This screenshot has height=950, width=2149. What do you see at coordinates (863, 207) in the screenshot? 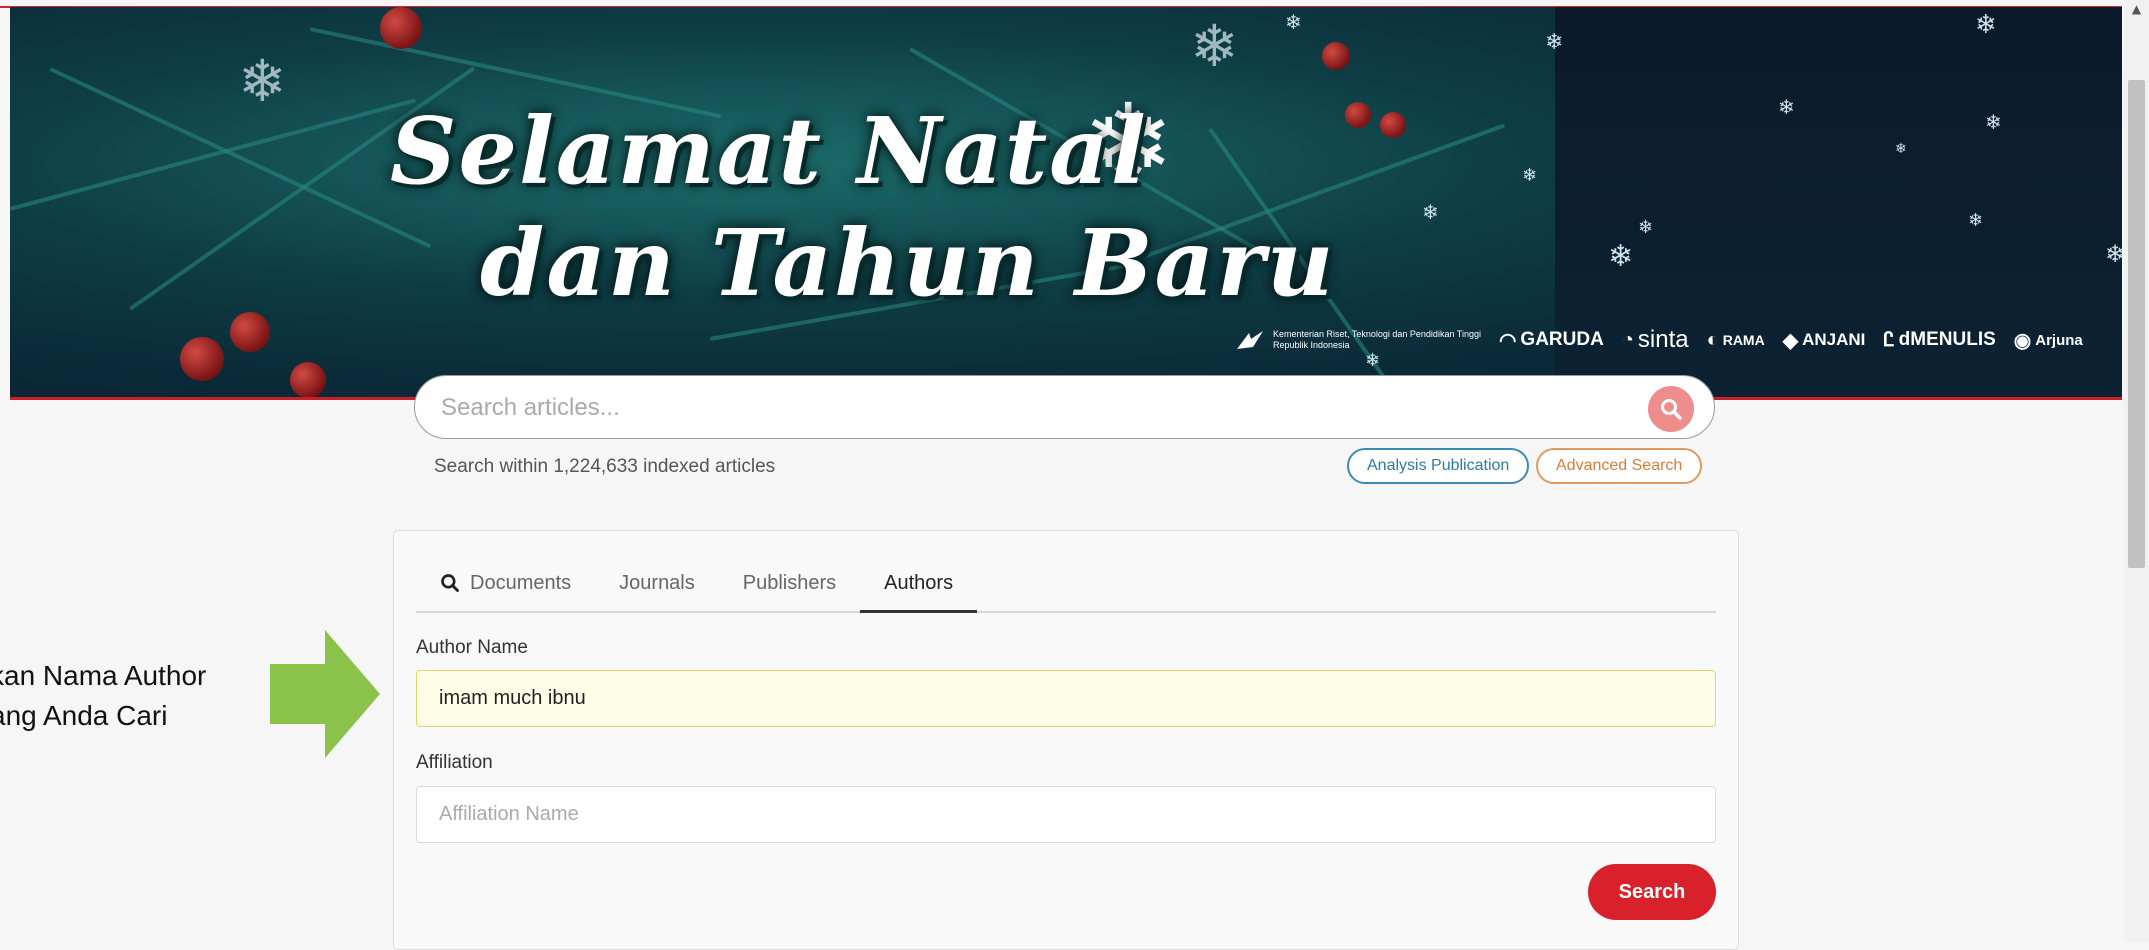
I see `greeting-headline: Selamat Natal dan Tahun Baru` at bounding box center [863, 207].